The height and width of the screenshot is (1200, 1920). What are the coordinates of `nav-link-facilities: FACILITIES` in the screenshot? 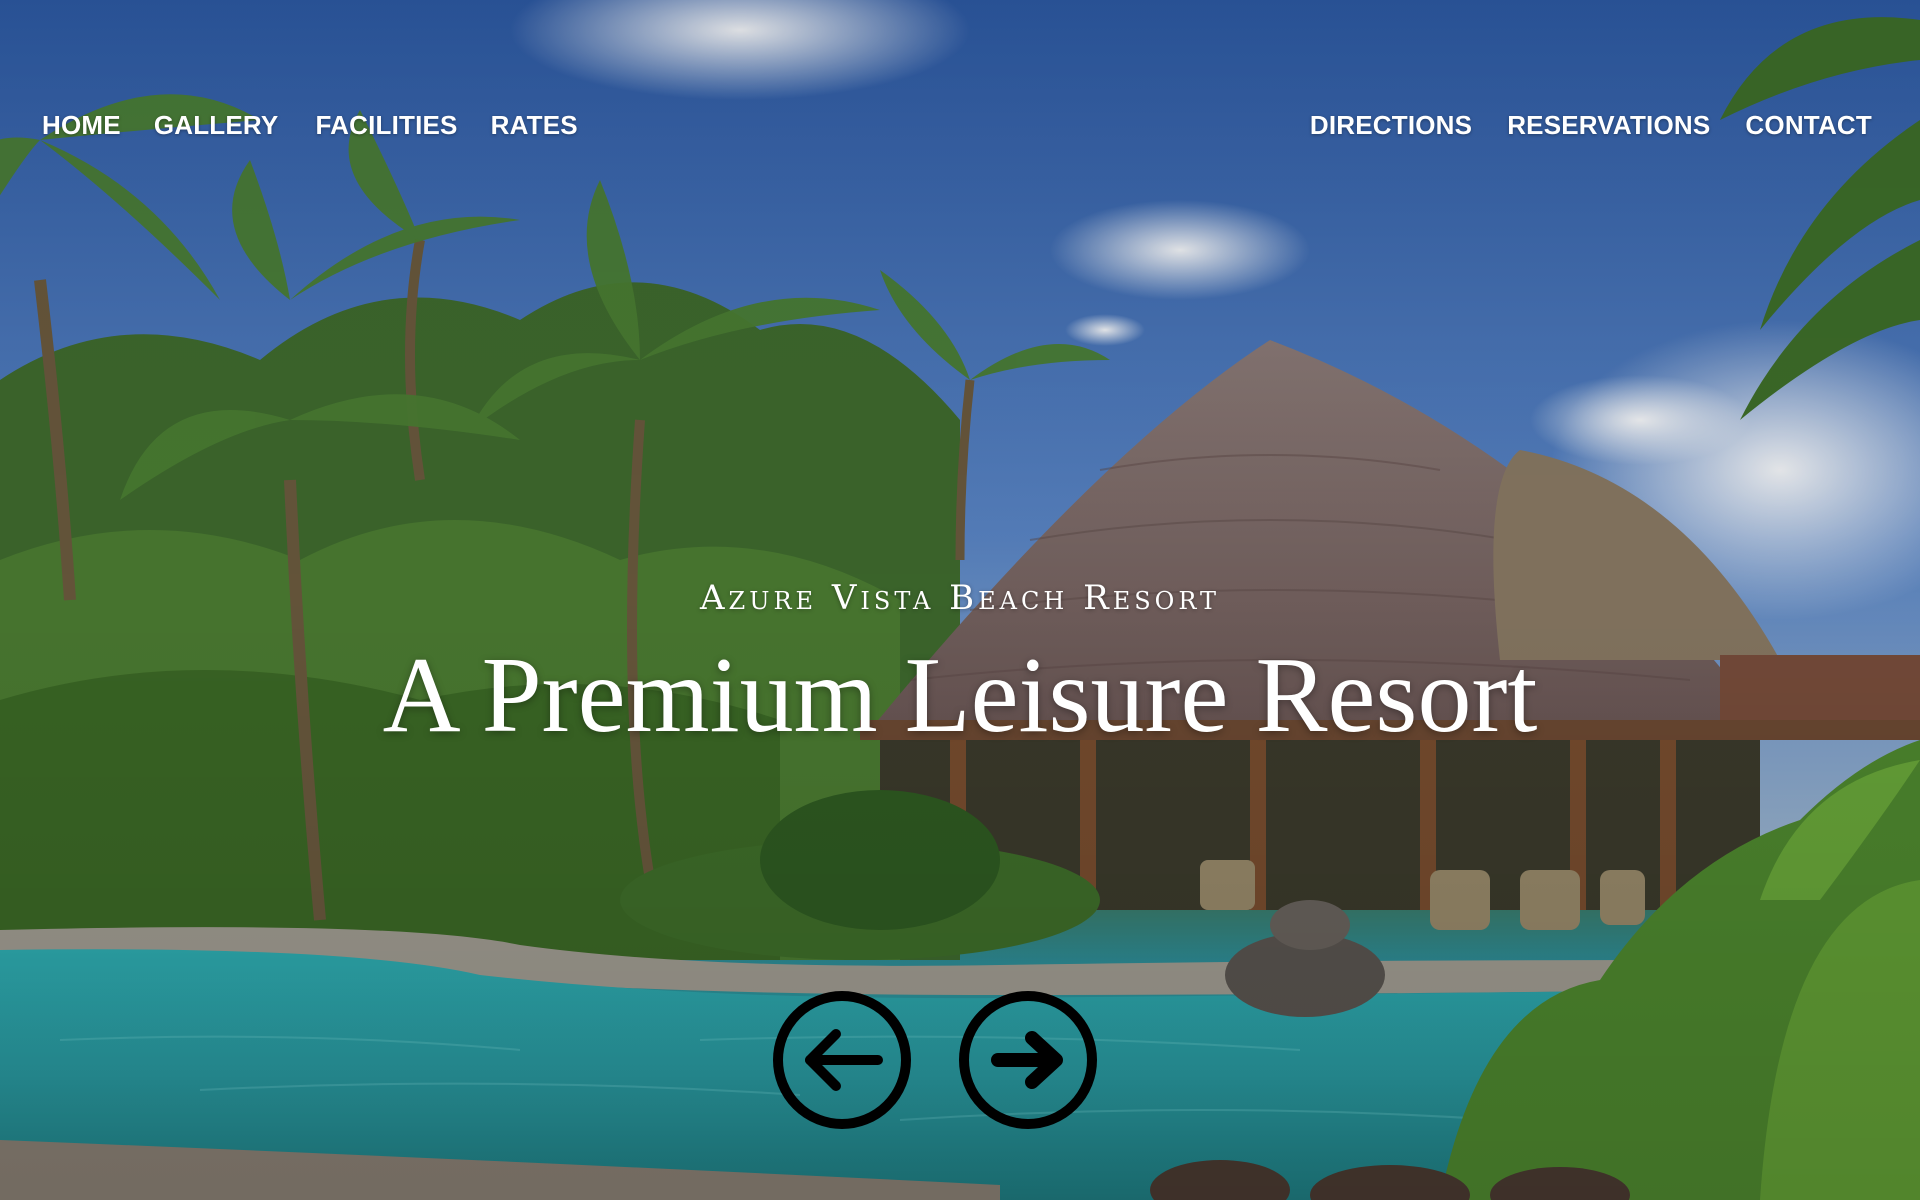 It's located at (386, 125).